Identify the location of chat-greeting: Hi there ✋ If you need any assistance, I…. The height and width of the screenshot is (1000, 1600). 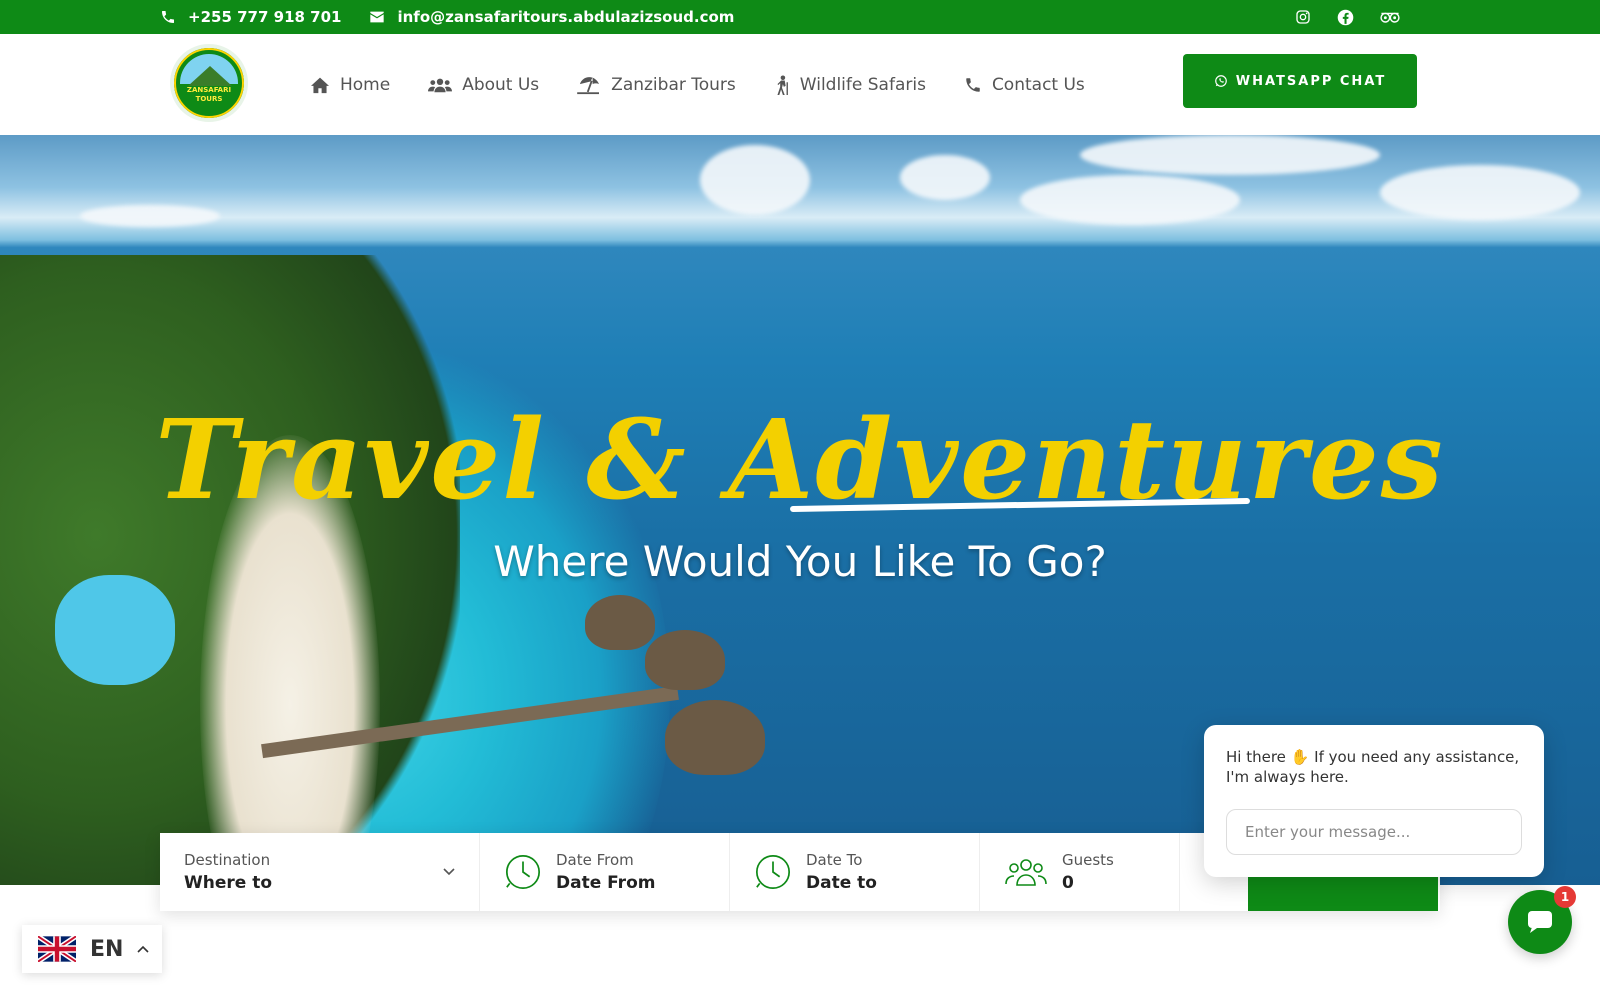
(1374, 767).